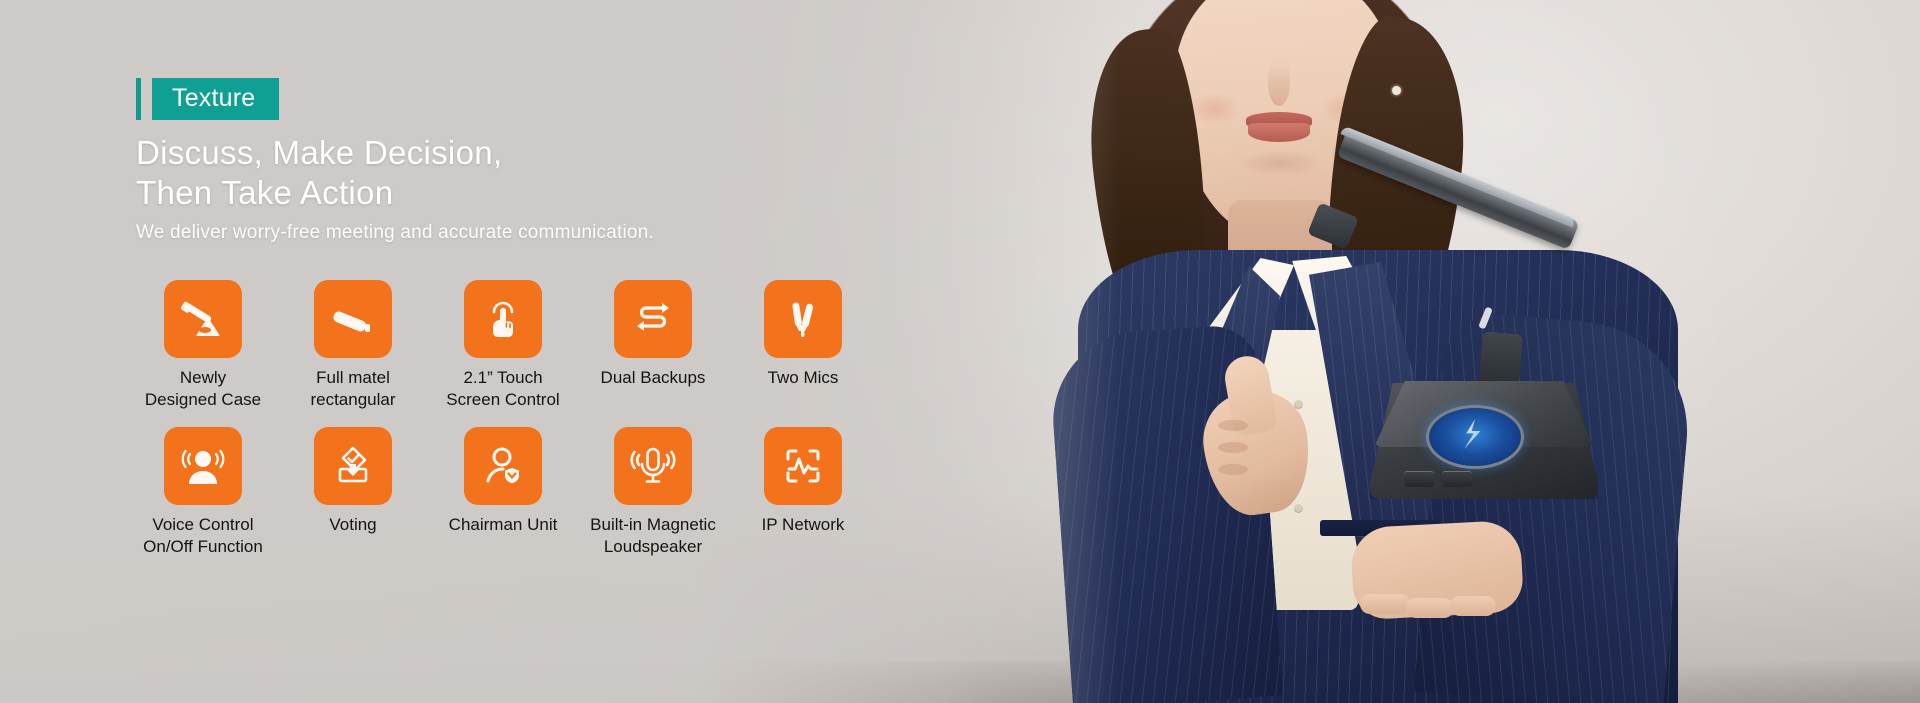  What do you see at coordinates (503, 319) in the screenshot?
I see `touch-gesture-icon` at bounding box center [503, 319].